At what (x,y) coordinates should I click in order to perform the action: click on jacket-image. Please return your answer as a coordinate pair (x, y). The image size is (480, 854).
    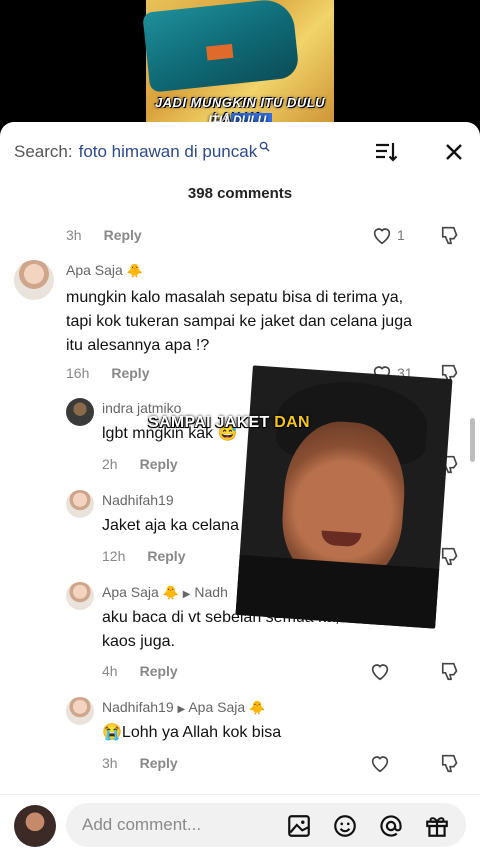
    Looking at the image, I should click on (221, 46).